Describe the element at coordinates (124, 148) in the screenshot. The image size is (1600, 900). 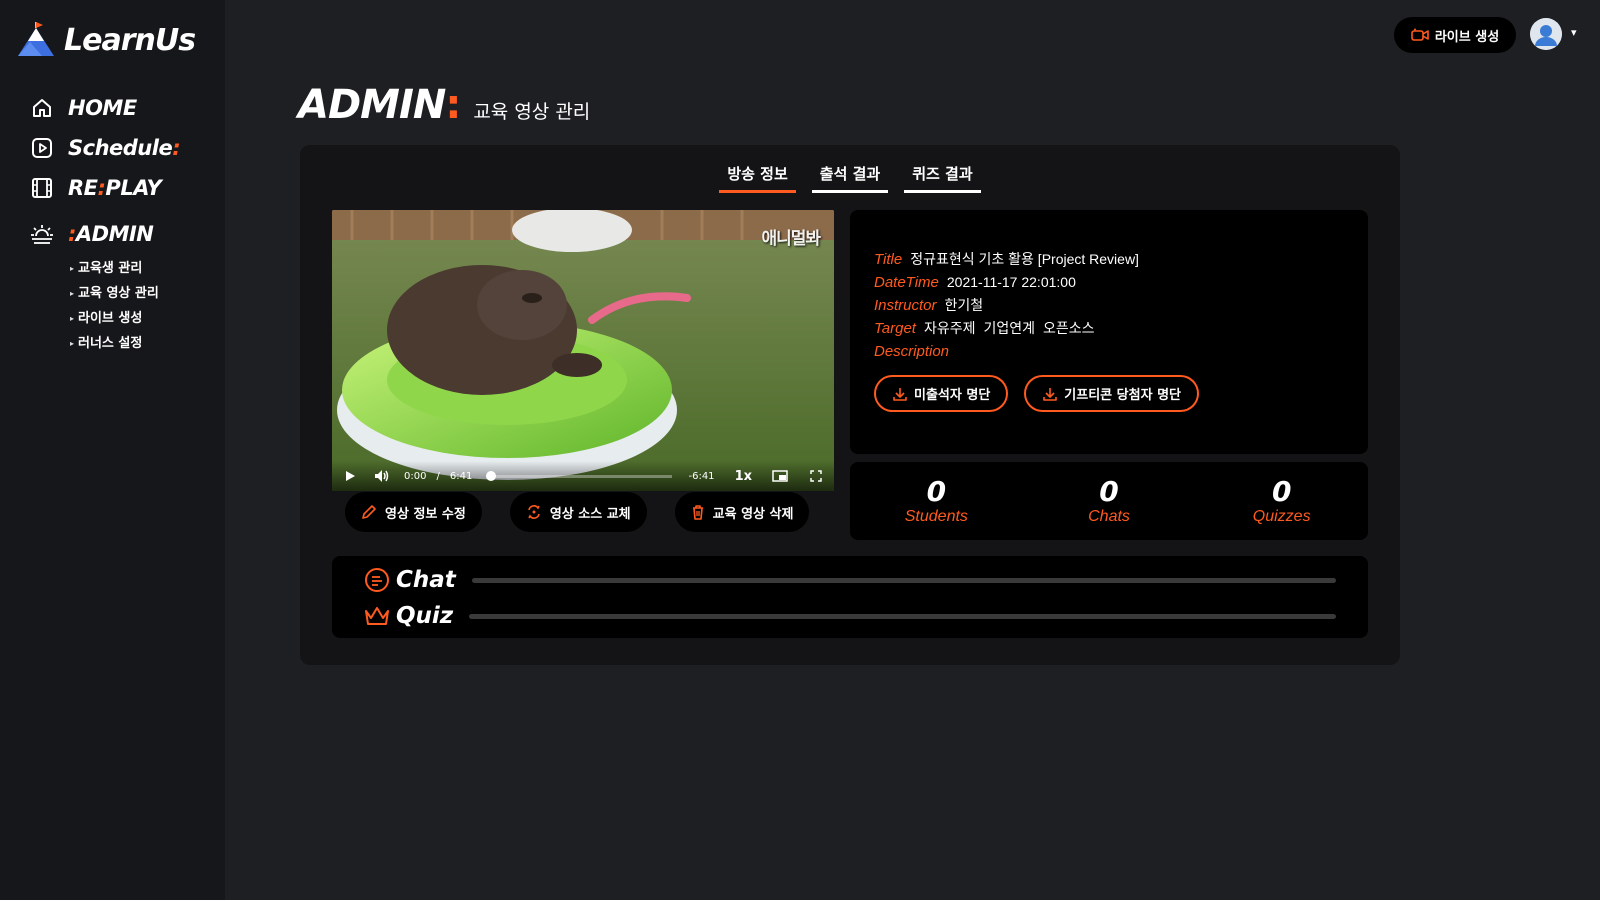
I see `nav-label-schedule: Schedule:` at that location.